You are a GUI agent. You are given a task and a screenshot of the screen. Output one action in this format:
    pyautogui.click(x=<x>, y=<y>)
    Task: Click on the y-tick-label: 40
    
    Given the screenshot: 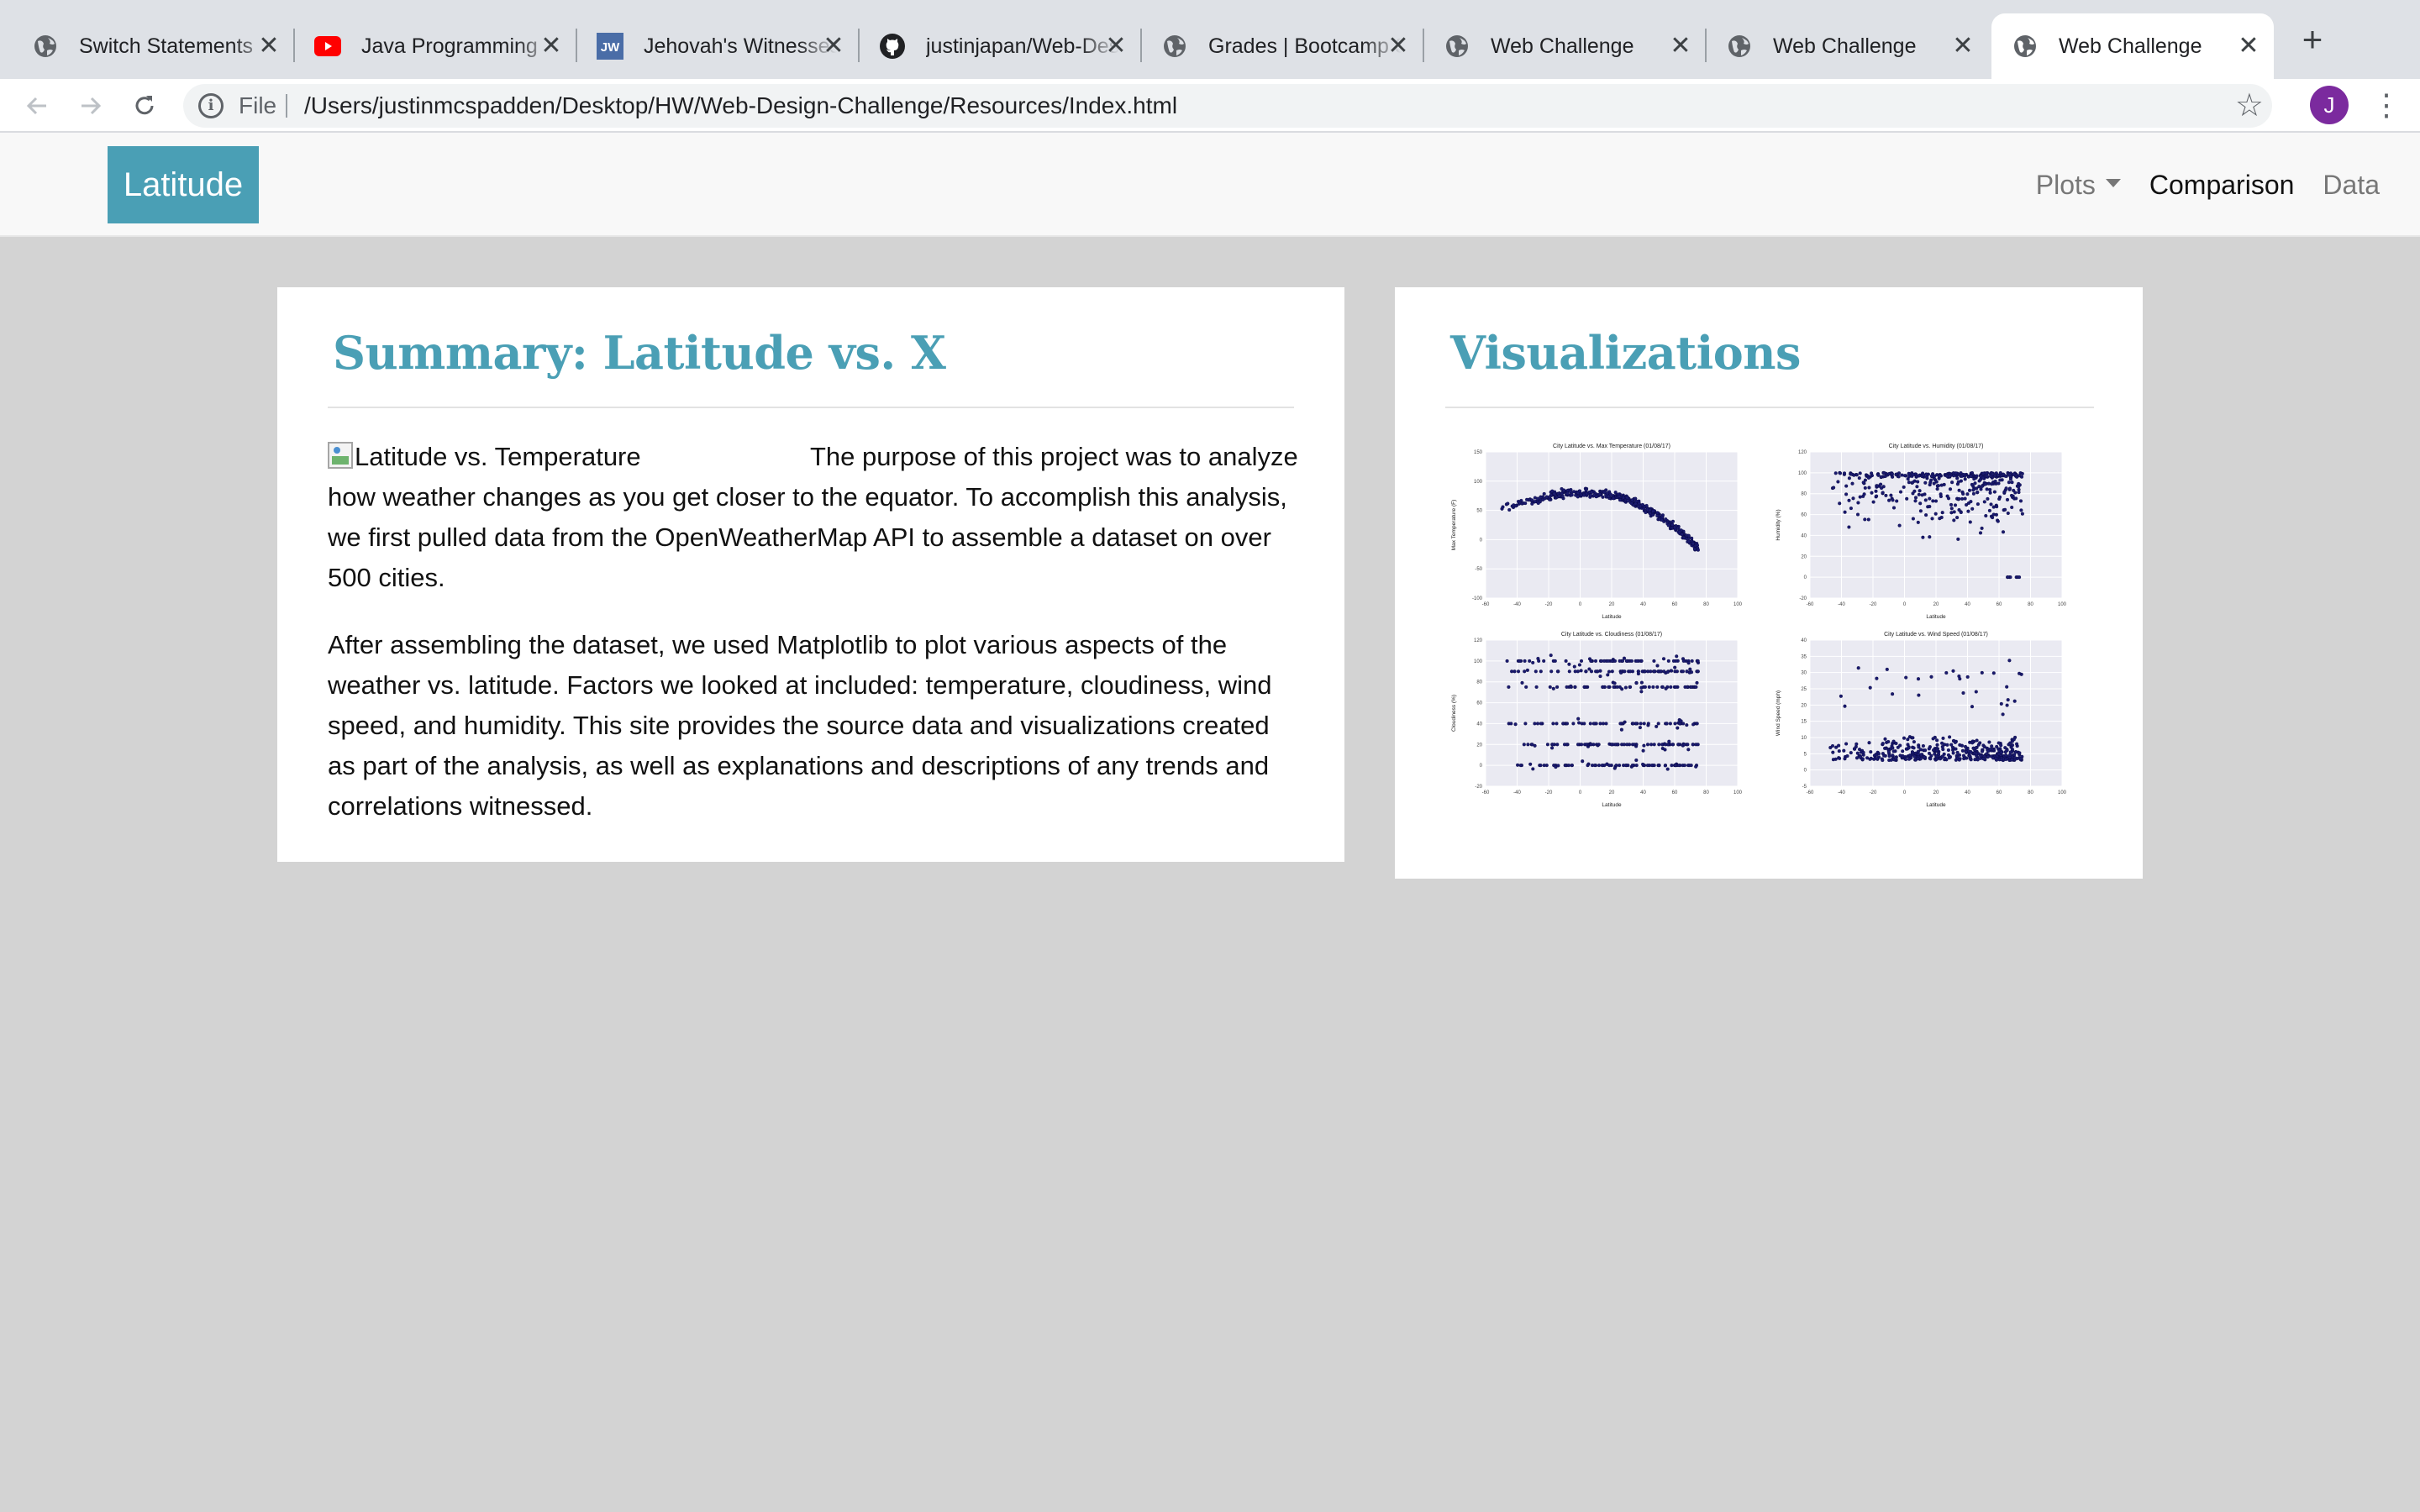 What is the action you would take?
    pyautogui.click(x=1804, y=535)
    